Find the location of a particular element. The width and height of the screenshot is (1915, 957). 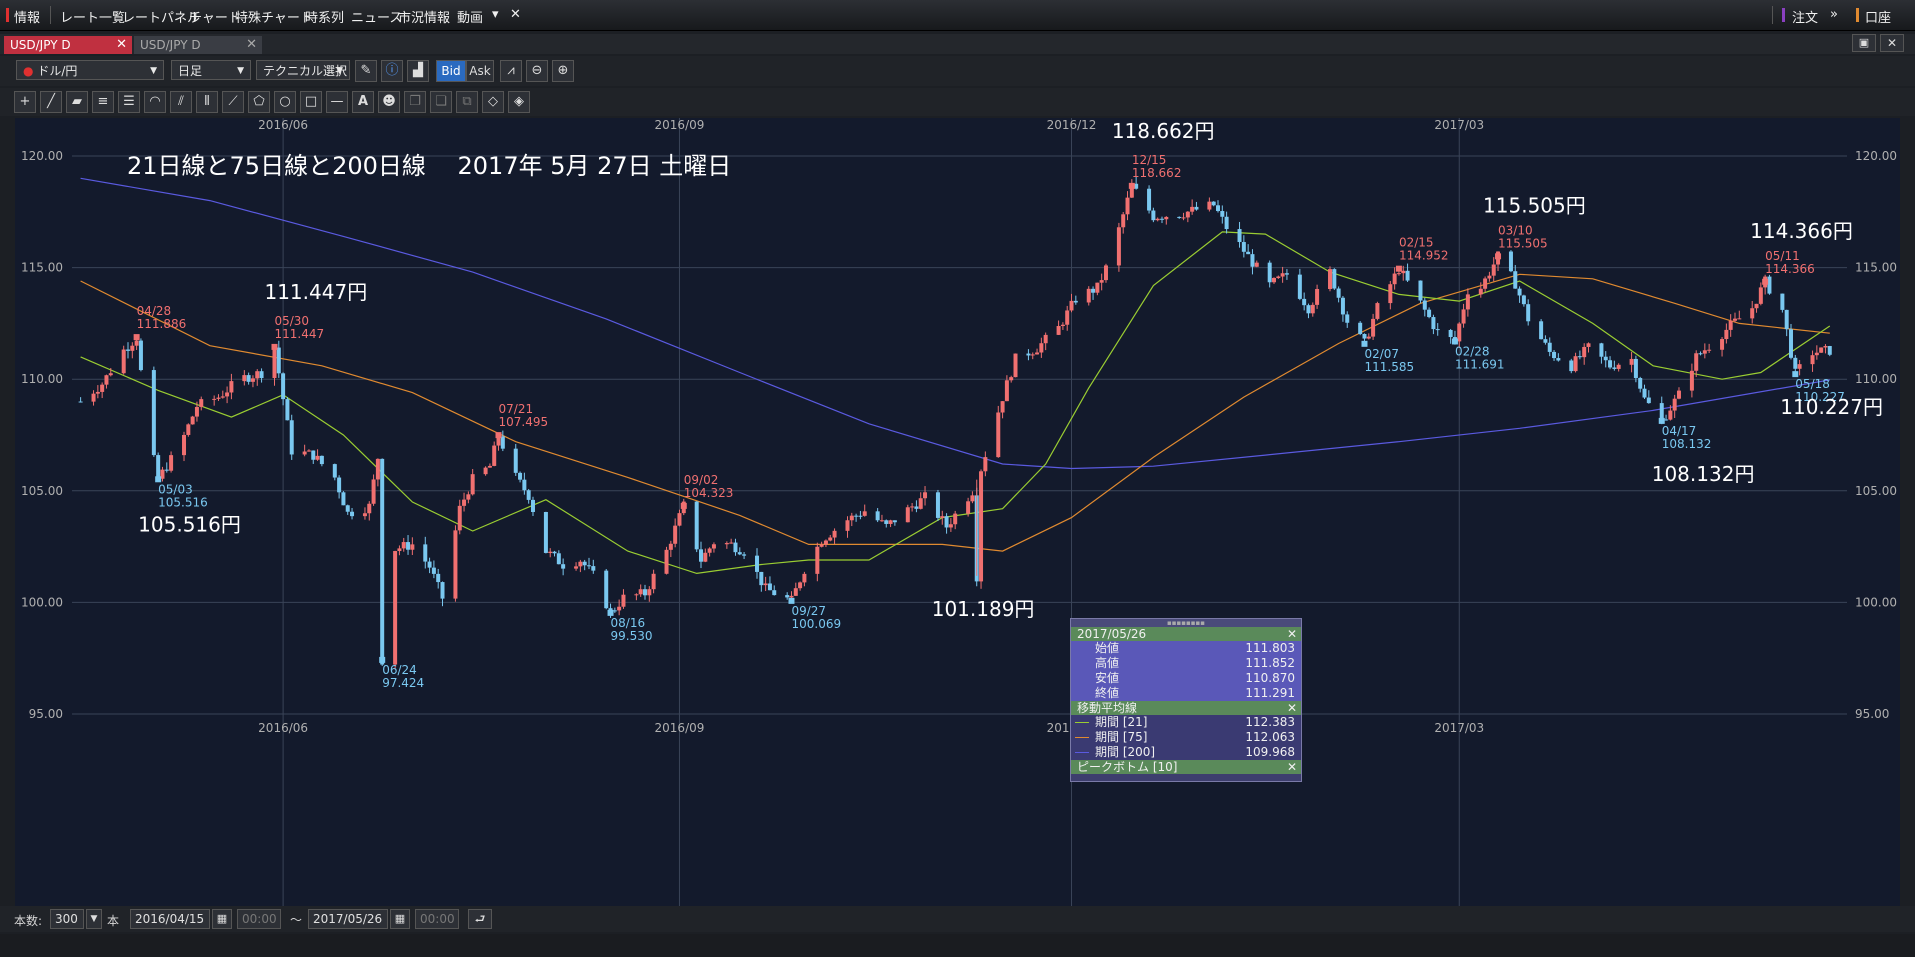

eraser-icon: ◇ is located at coordinates (493, 102).